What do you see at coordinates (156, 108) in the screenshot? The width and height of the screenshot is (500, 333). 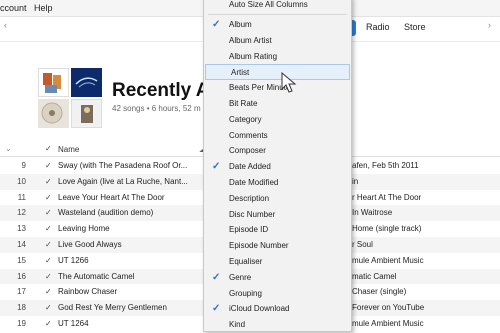 I see `playlist-subtitle: 42 songs • 6 hours, 52 m` at bounding box center [156, 108].